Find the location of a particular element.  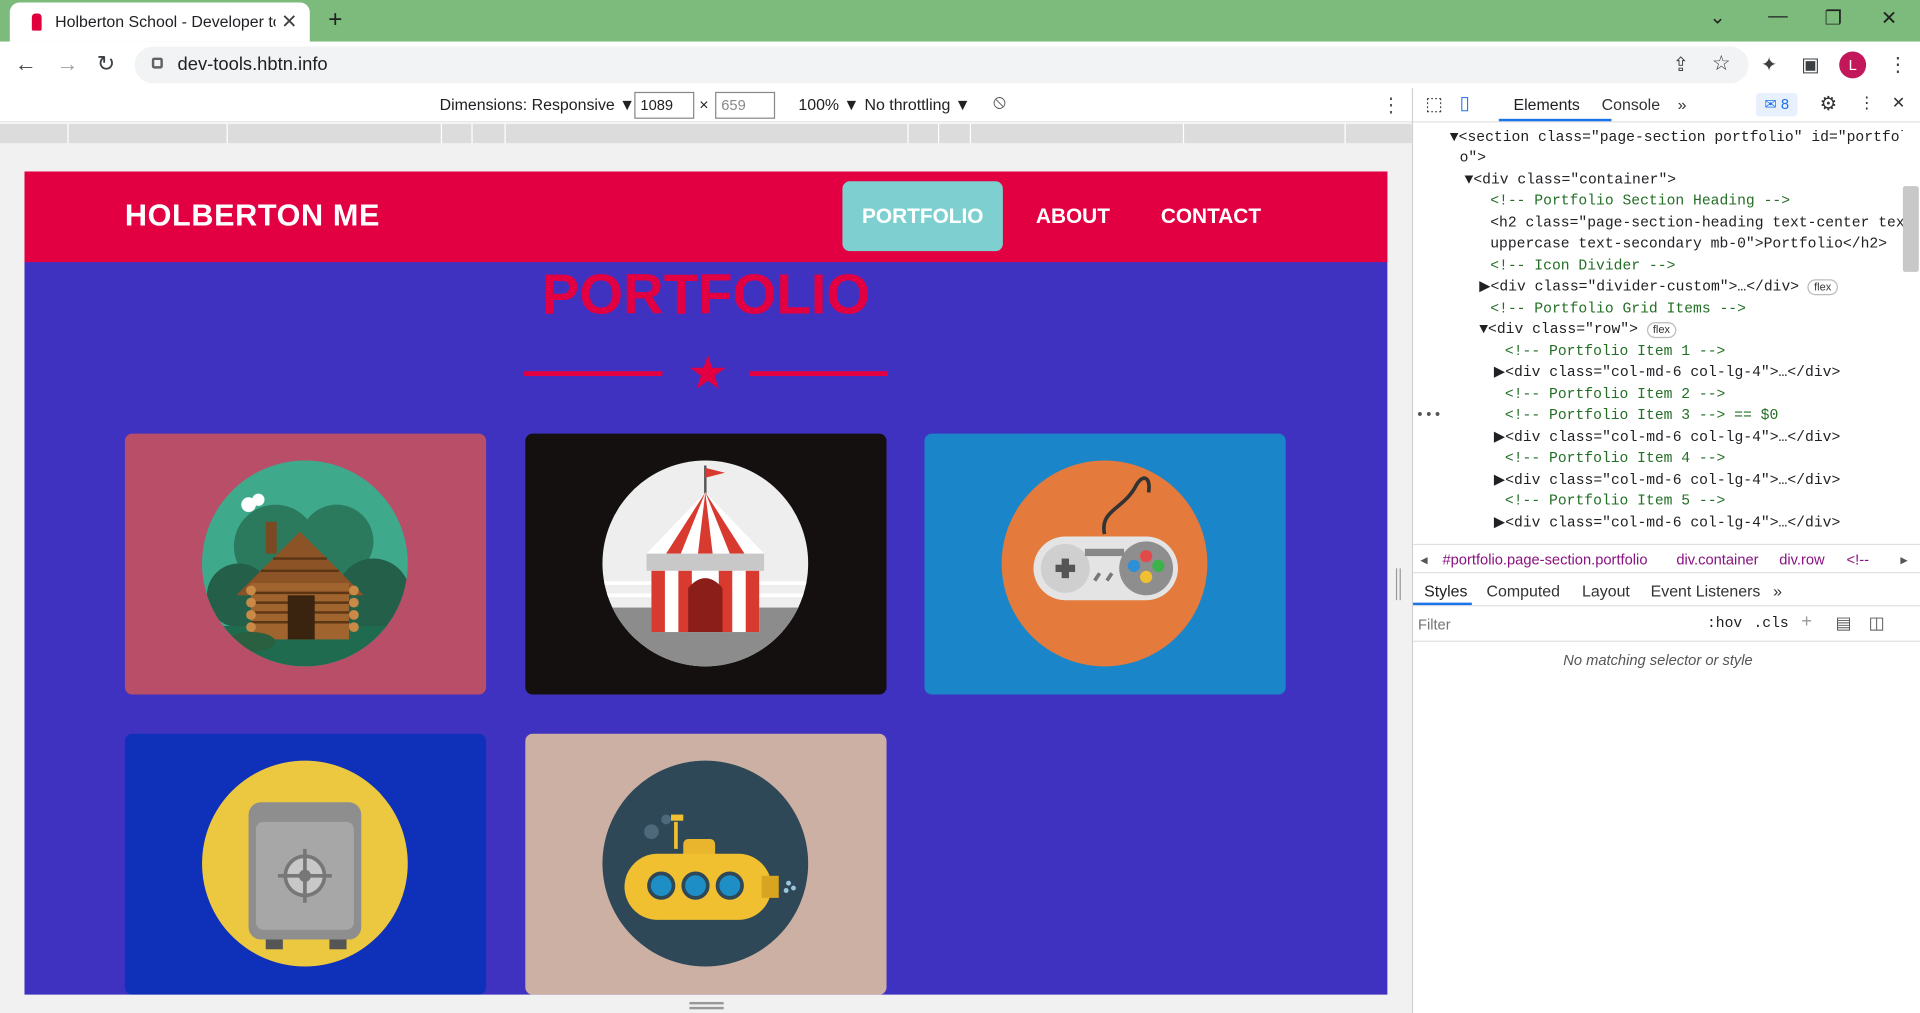

more-tabs-icon: » is located at coordinates (1682, 105).